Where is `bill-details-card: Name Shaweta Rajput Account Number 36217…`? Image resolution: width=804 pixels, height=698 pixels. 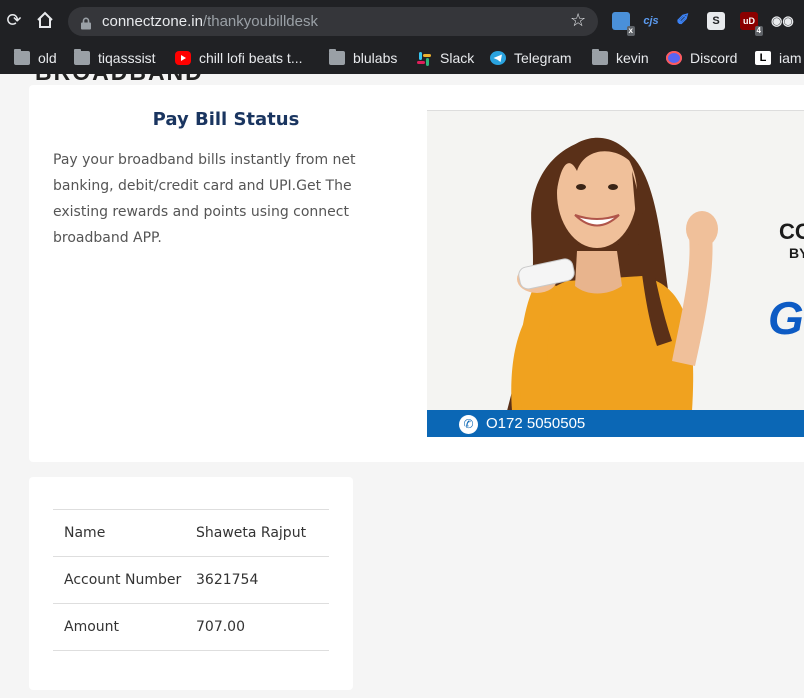
bill-details-card: Name Shaweta Rajput Account Number 36217… is located at coordinates (191, 583).